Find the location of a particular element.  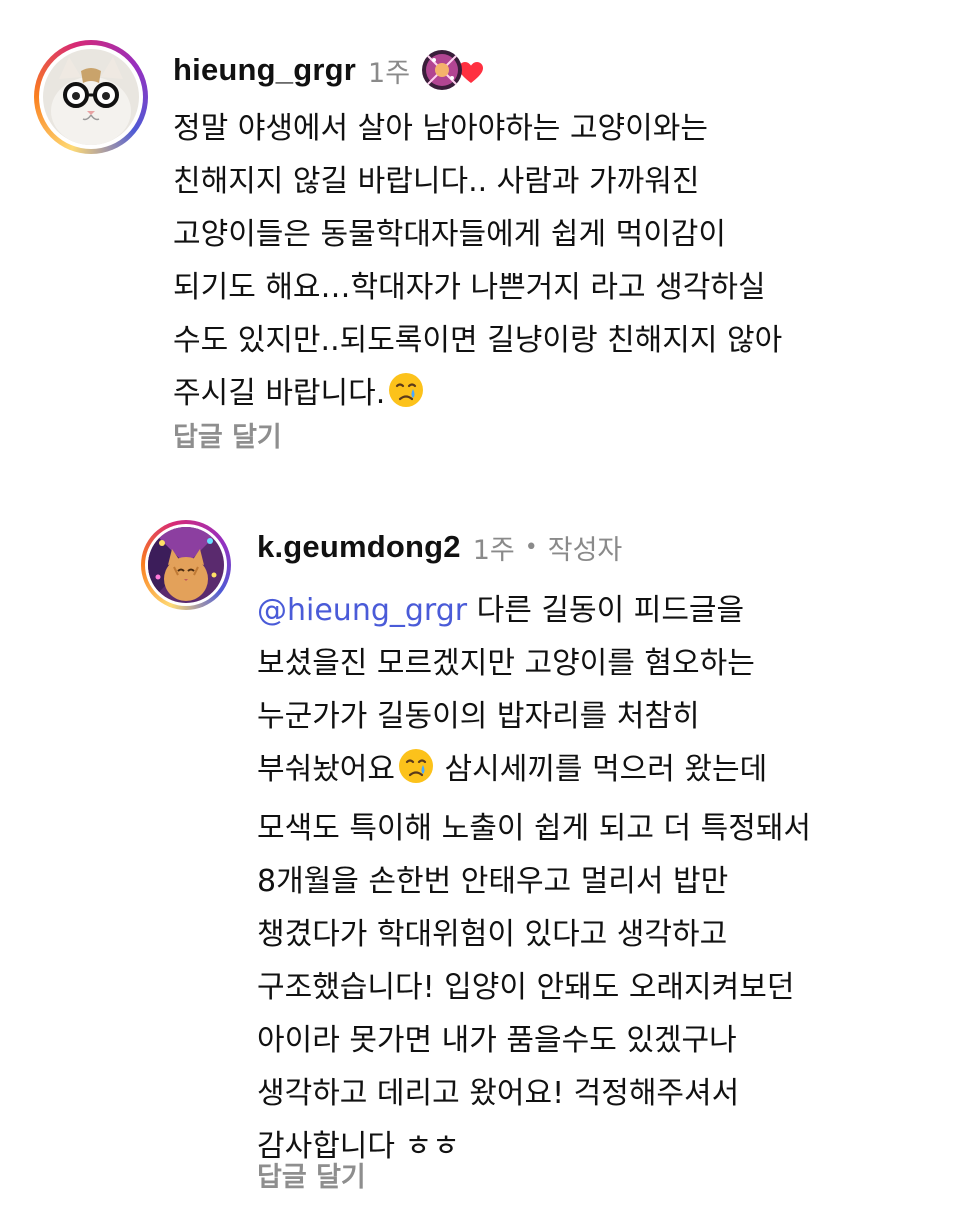

orange-cat-avatar-icon is located at coordinates (186, 565).